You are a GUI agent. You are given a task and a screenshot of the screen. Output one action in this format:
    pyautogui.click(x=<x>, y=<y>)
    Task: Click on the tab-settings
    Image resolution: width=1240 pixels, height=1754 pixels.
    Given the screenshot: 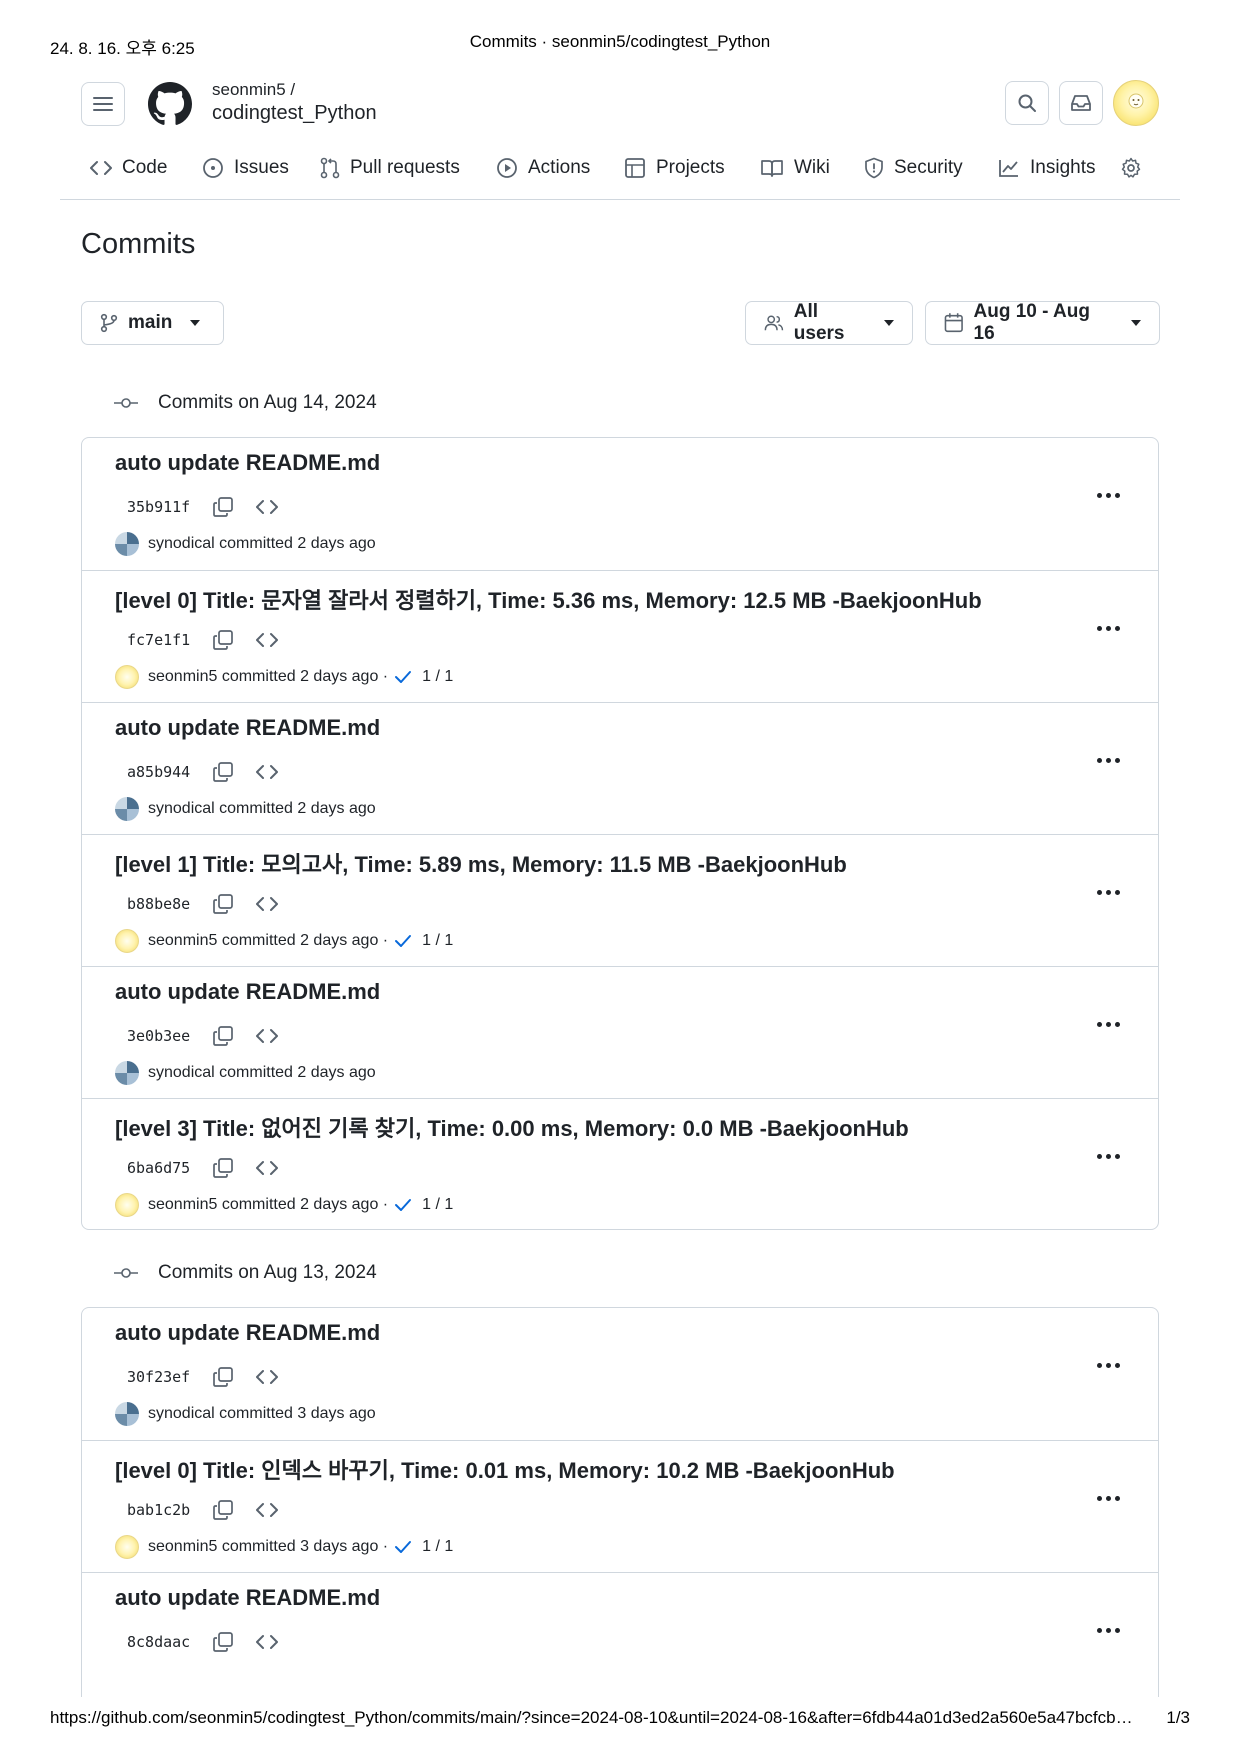 What is the action you would take?
    pyautogui.click(x=1131, y=168)
    